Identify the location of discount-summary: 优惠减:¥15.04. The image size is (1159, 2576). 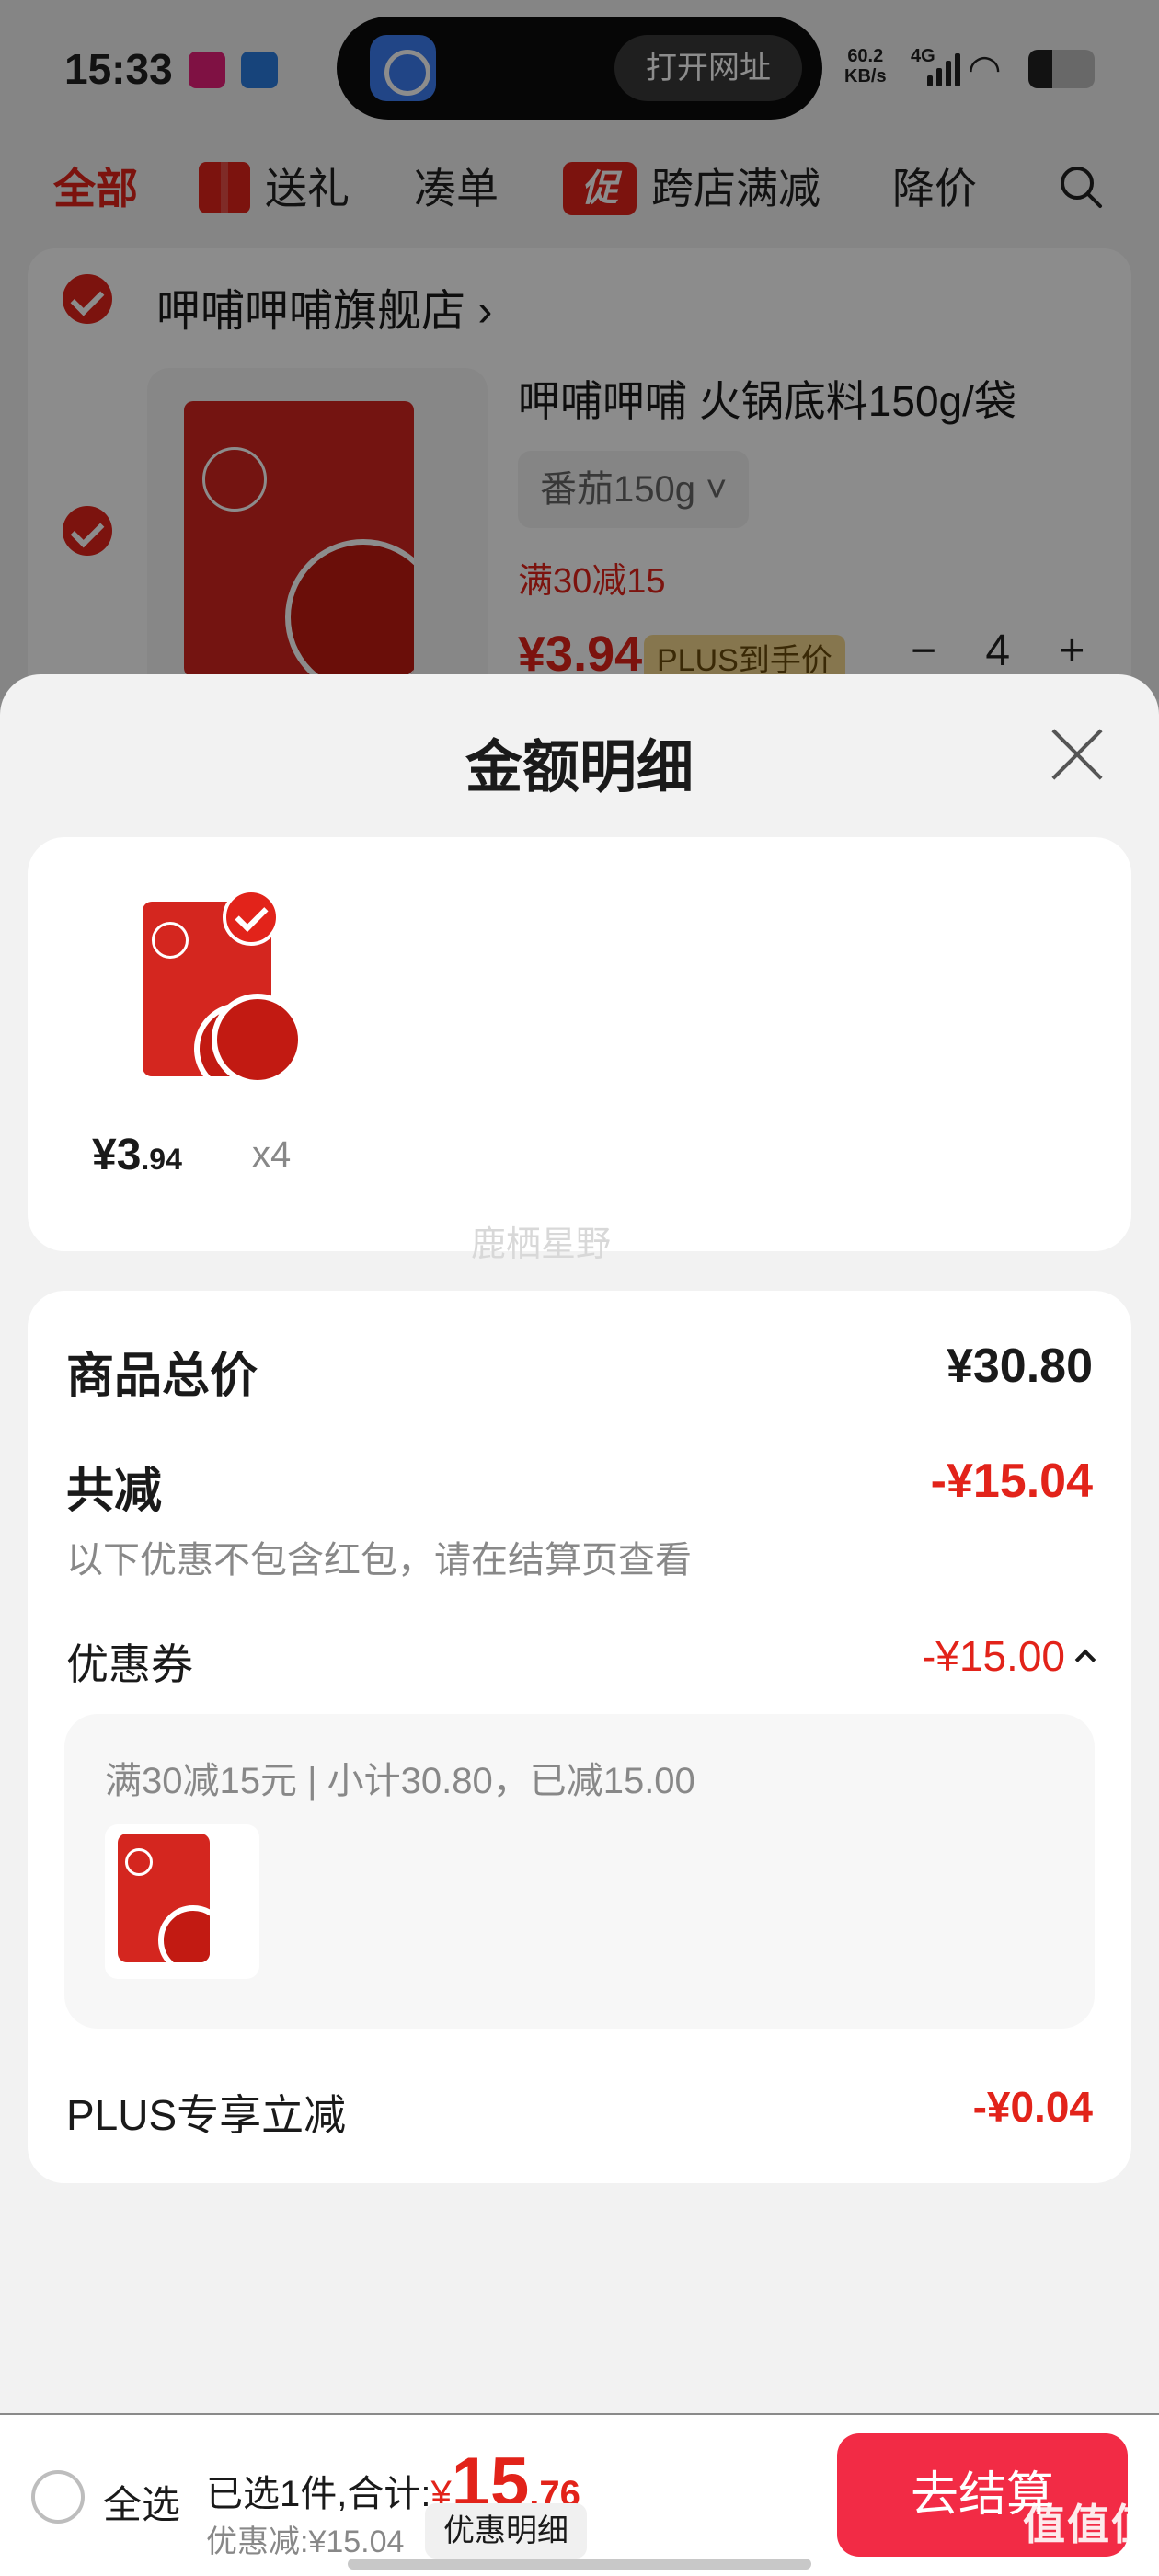
(305, 2541).